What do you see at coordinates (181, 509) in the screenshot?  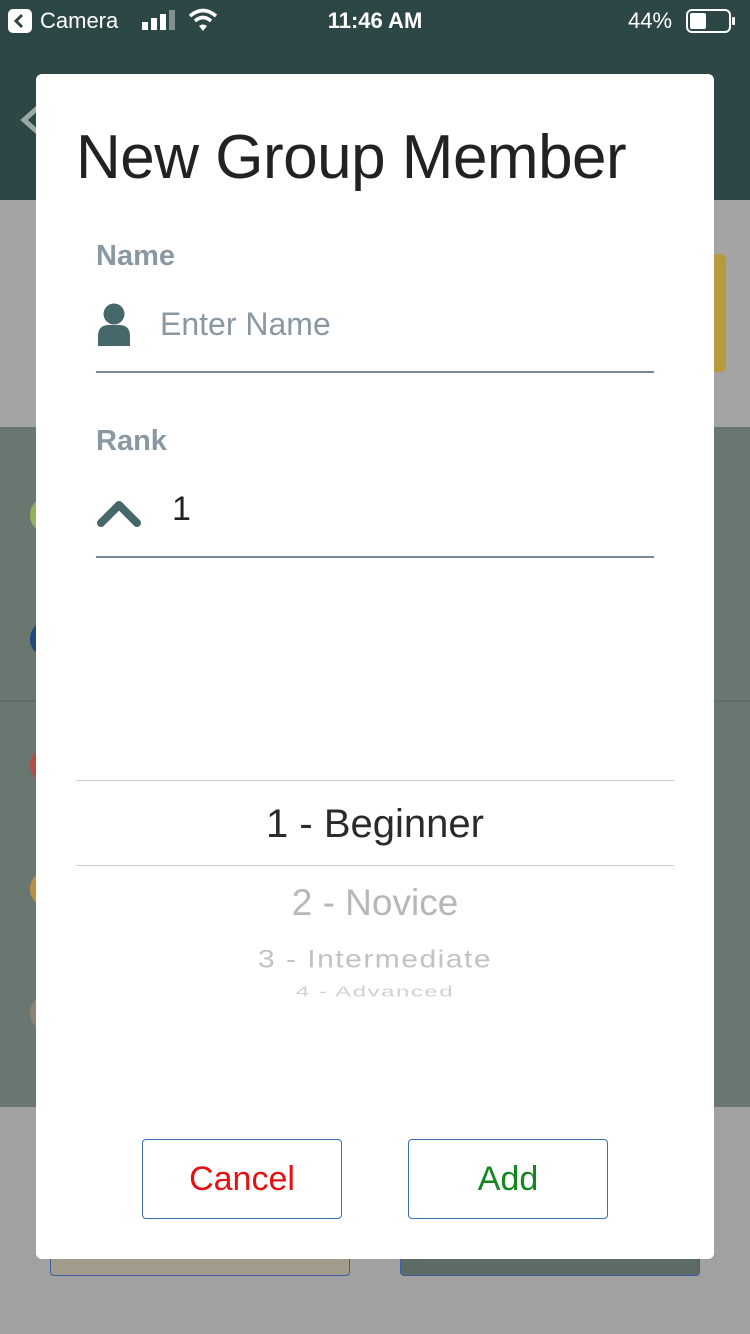 I see `rank-value: 1` at bounding box center [181, 509].